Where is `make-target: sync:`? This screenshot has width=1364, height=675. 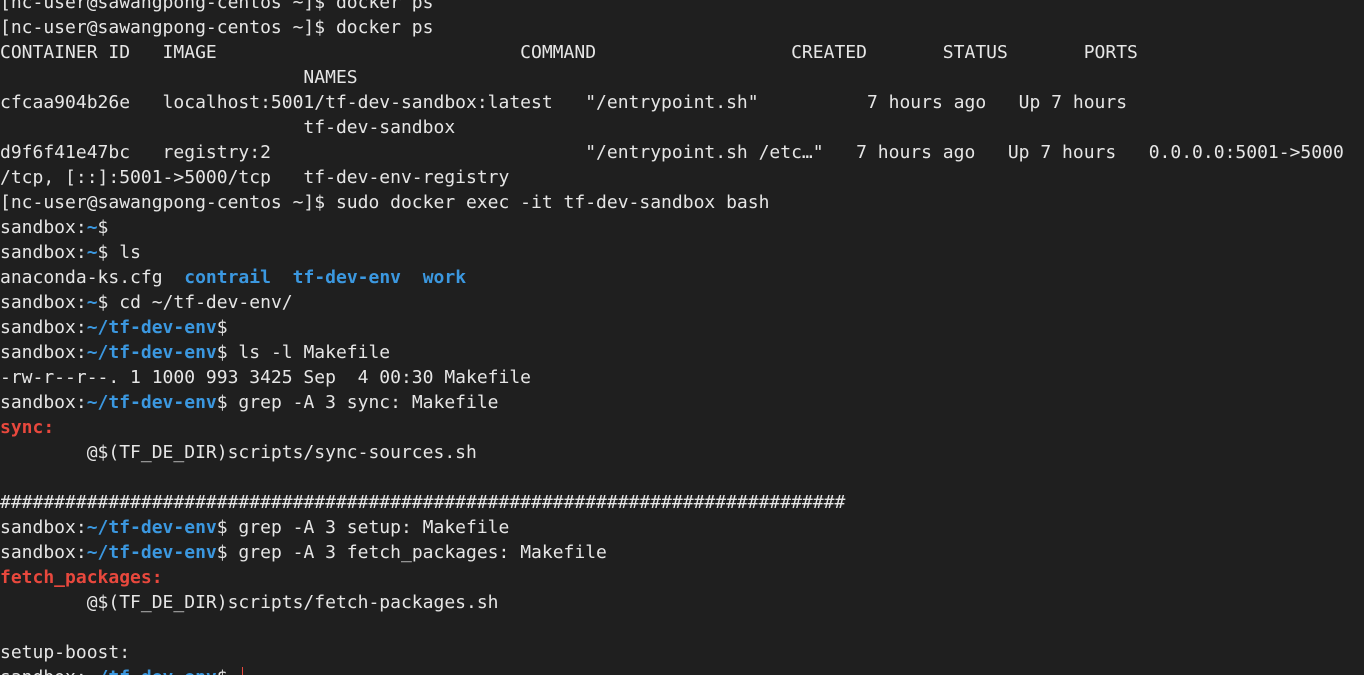
make-target: sync: is located at coordinates (27, 427).